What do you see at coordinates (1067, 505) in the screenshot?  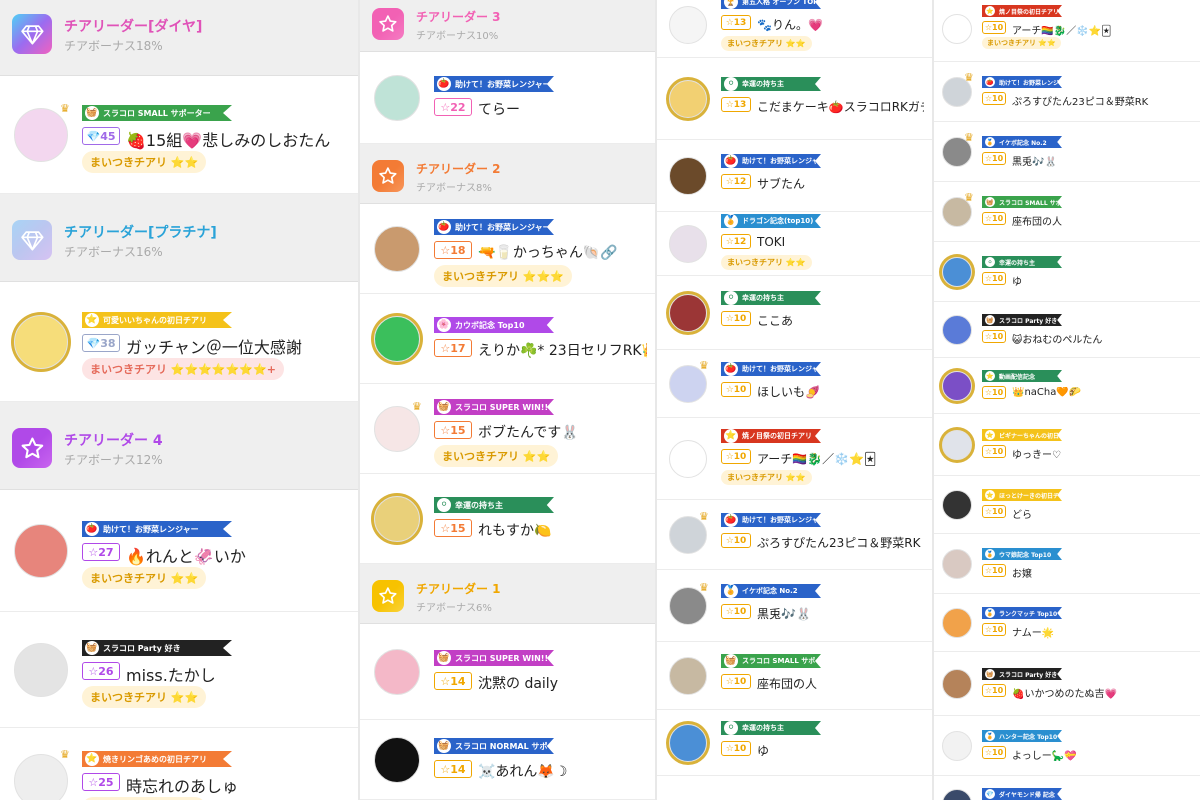 I see `list-item: ⭐ ほっとけーきの初日チアリ ☆10 どら` at bounding box center [1067, 505].